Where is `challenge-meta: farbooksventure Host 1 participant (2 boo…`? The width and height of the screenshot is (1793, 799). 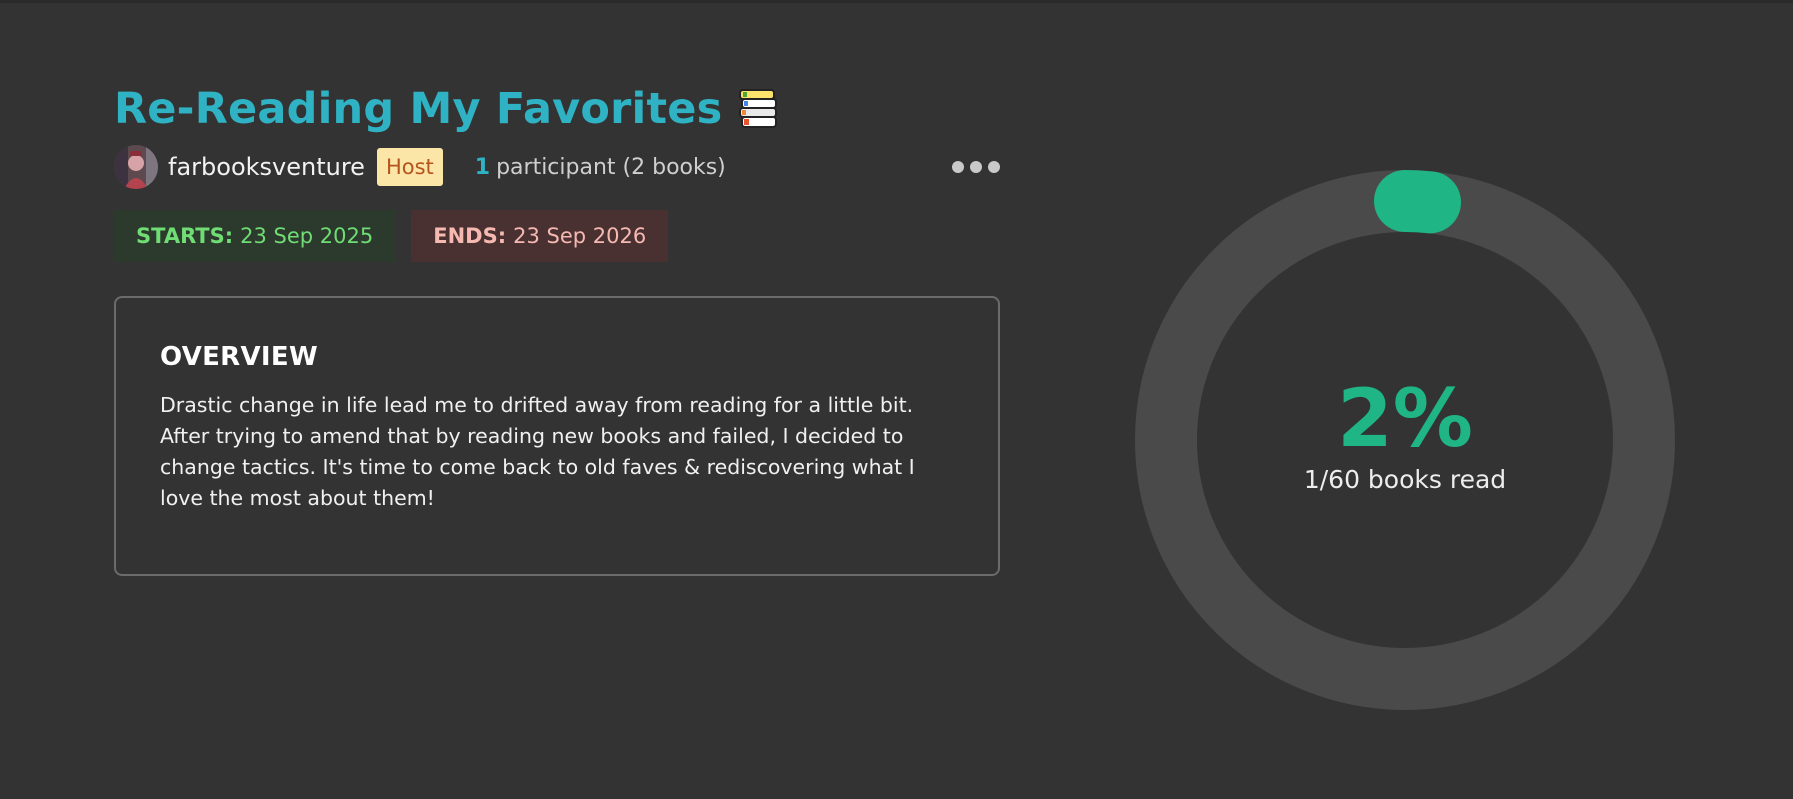 challenge-meta: farbooksventure Host 1 participant (2 boo… is located at coordinates (559, 167).